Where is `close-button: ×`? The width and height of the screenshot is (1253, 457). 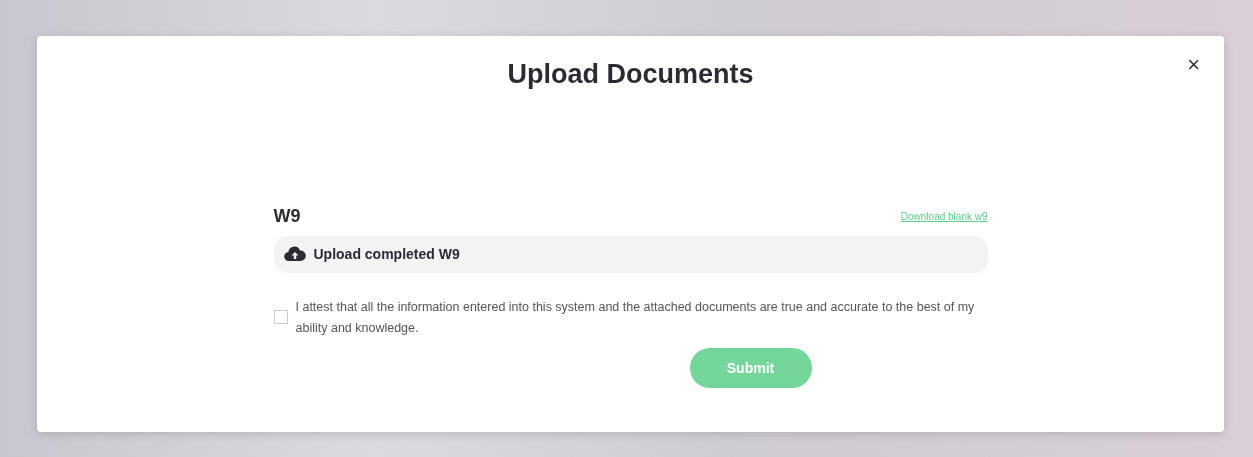
close-button: × is located at coordinates (1193, 65).